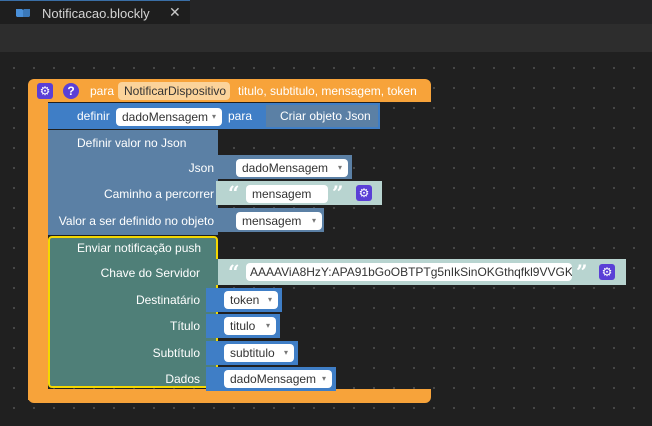 This screenshot has width=652, height=426. I want to click on criar-objeto-json-label: Criar objeto Json, so click(325, 116).